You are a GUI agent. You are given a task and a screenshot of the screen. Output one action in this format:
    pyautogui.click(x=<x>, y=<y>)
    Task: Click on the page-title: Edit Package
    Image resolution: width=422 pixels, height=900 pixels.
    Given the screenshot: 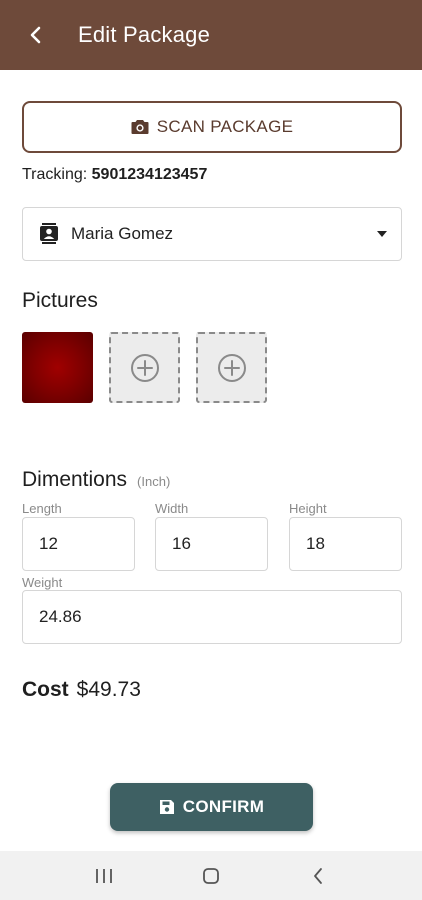 What is the action you would take?
    pyautogui.click(x=144, y=34)
    